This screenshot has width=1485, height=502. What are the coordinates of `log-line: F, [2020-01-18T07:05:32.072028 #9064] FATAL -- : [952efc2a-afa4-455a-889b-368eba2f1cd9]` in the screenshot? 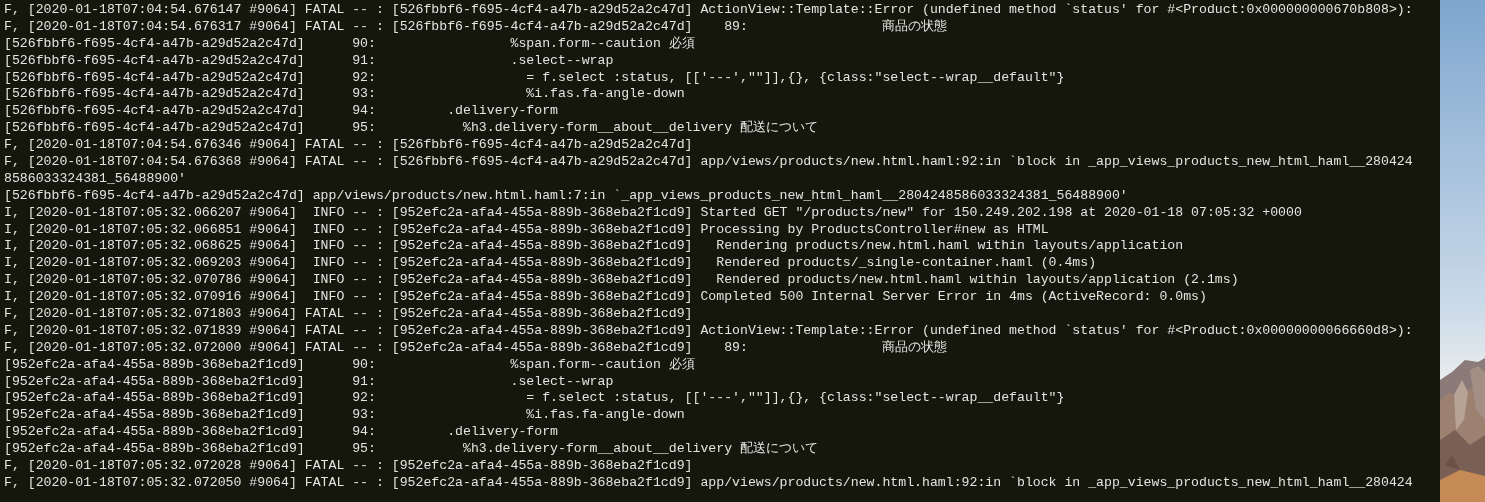 It's located at (348, 466).